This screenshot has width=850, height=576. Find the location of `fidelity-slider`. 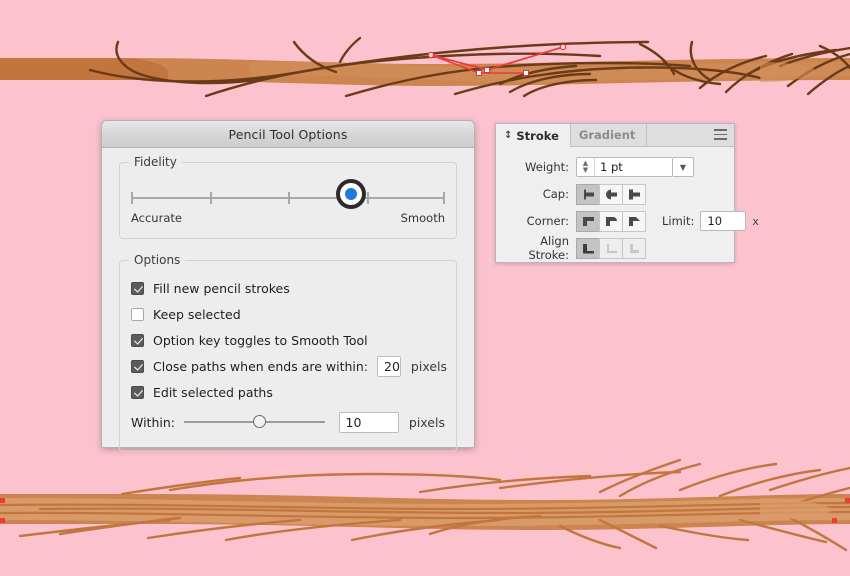

fidelity-slider is located at coordinates (288, 194).